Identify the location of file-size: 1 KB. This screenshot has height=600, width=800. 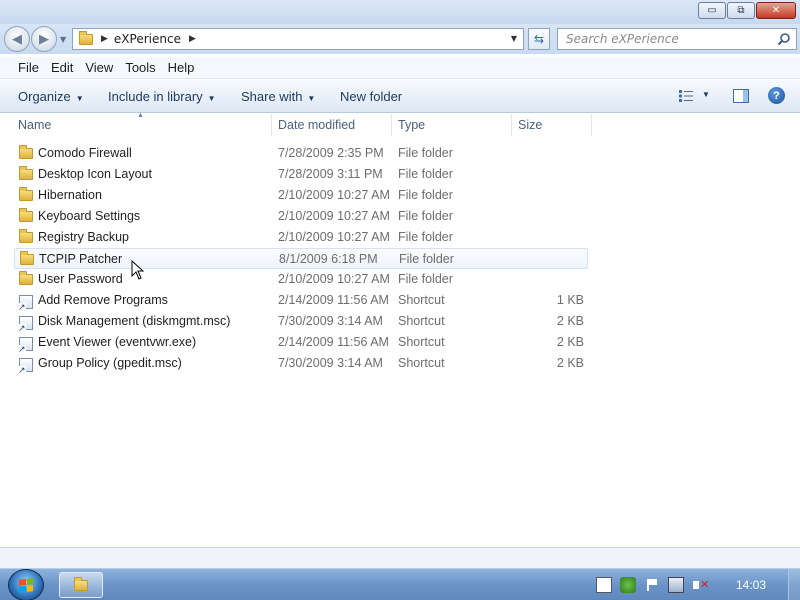
(570, 300).